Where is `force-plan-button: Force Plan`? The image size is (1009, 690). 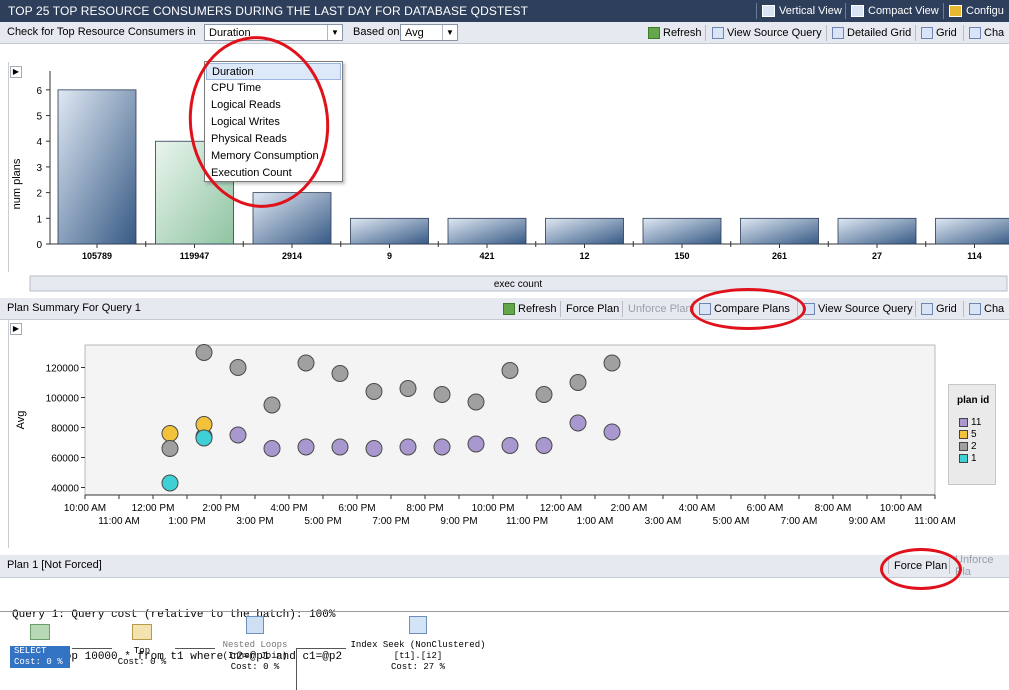
force-plan-button: Force Plan is located at coordinates (592, 309).